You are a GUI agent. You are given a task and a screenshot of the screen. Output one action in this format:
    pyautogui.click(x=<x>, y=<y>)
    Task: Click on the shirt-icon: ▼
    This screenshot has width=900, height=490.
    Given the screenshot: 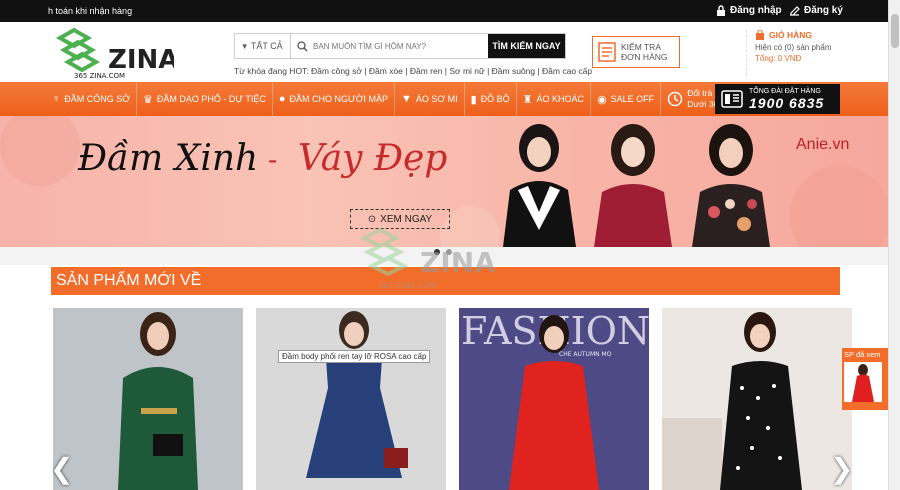 What is the action you would take?
    pyautogui.click(x=406, y=99)
    